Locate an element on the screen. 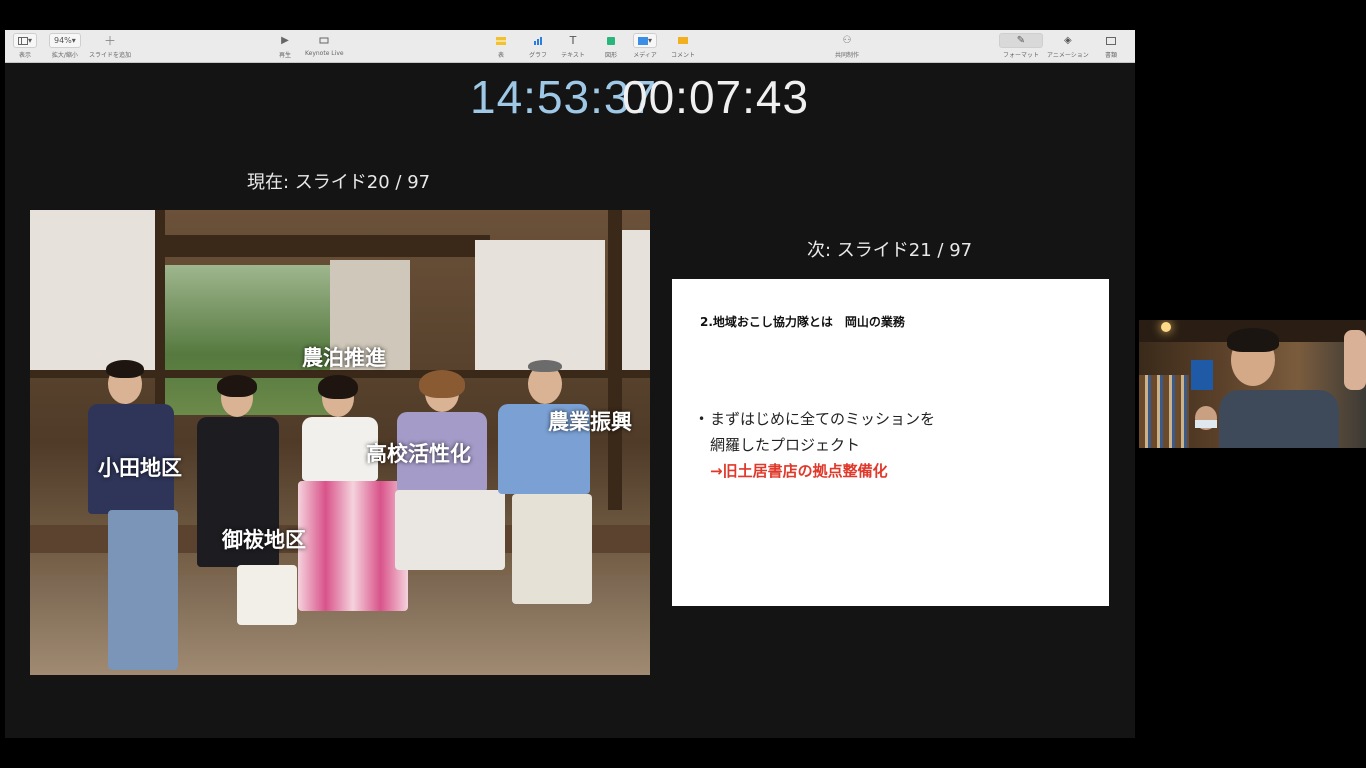 The height and width of the screenshot is (768, 1366). table-button: 表 is located at coordinates (501, 46).